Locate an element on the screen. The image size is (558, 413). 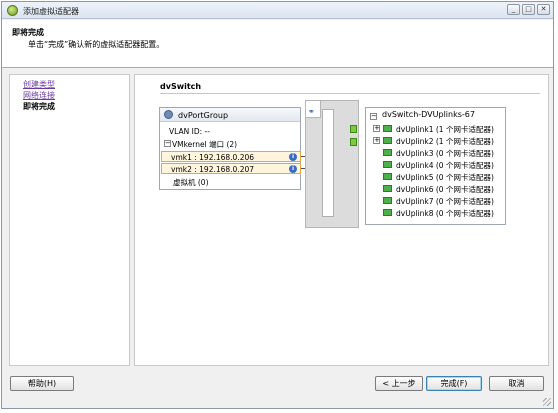
uplink-item: dvUplink5 (0 个网卡适配器) is located at coordinates (438, 176).